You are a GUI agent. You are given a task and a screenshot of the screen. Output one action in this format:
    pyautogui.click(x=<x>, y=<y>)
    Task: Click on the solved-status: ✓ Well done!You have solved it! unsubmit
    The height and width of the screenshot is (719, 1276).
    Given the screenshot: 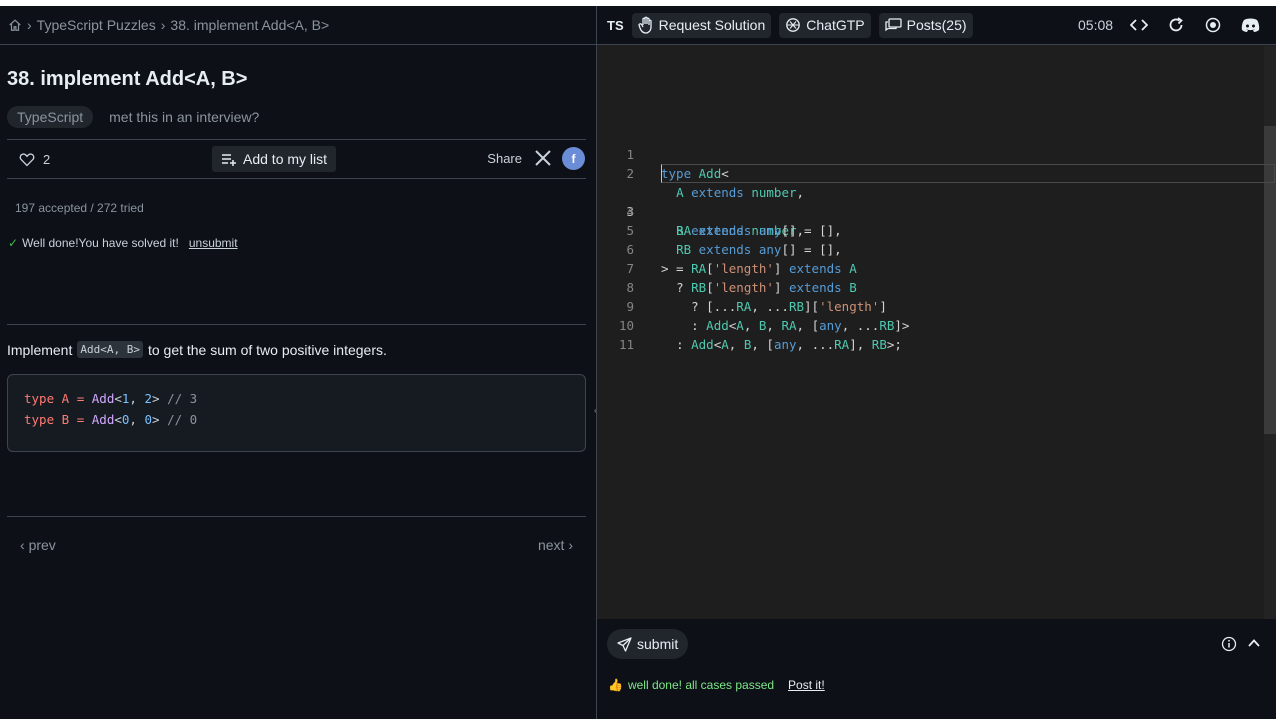 What is the action you would take?
    pyautogui.click(x=123, y=243)
    